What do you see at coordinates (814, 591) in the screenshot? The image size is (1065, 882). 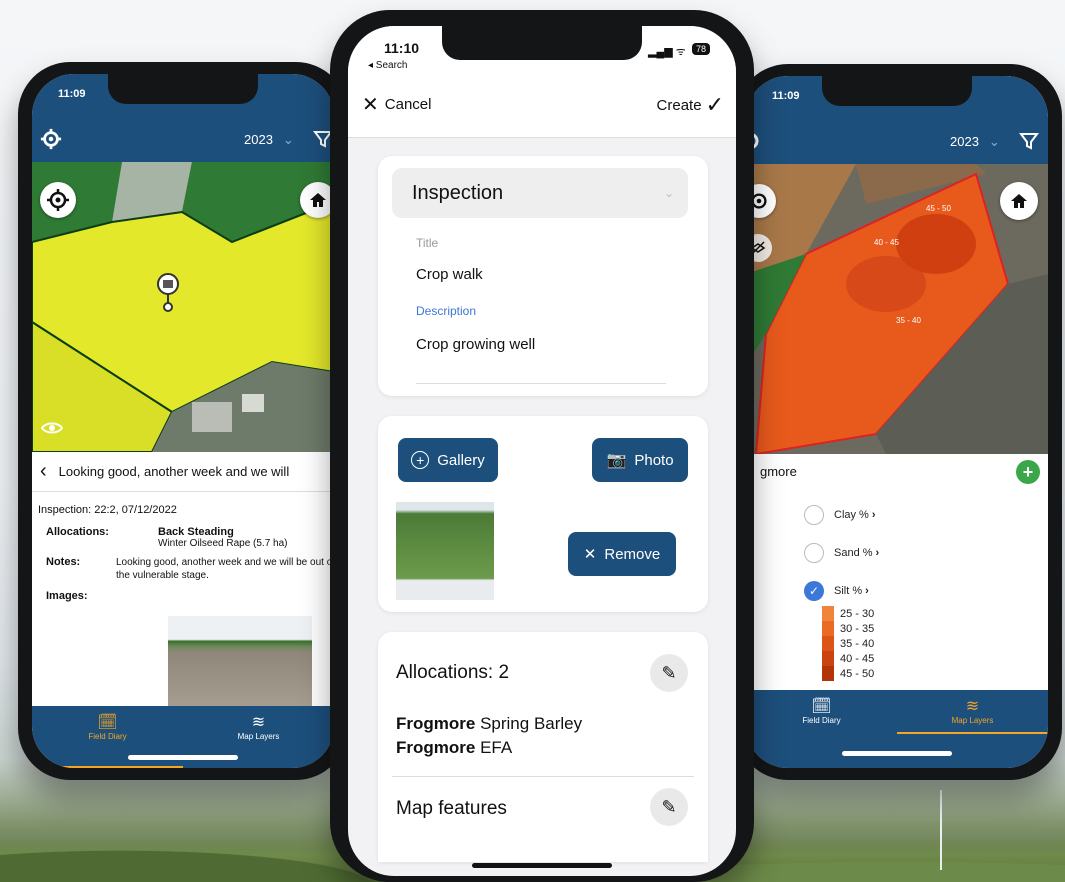 I see `checkbox-silt-checked: ✓` at bounding box center [814, 591].